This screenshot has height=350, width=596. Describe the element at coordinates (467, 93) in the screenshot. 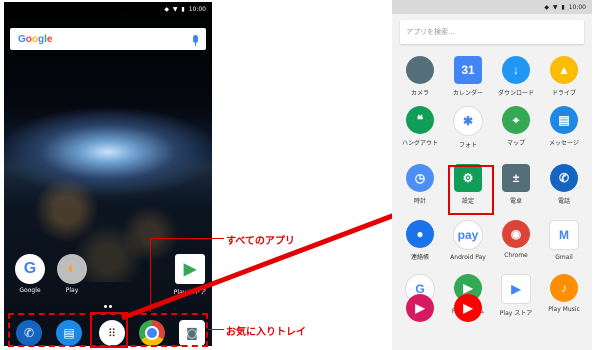

I see `app-label: カレンダー` at that location.